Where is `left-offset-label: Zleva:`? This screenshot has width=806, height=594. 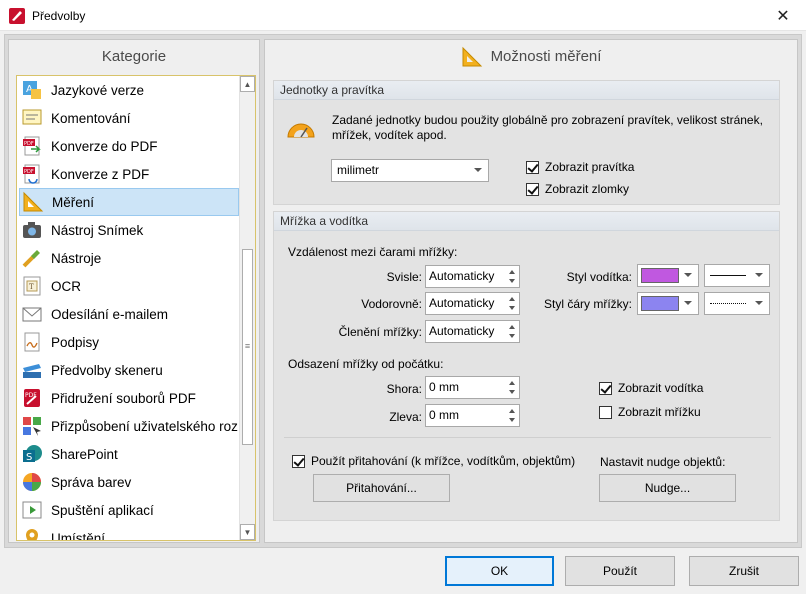 left-offset-label: Zleva: is located at coordinates (405, 417).